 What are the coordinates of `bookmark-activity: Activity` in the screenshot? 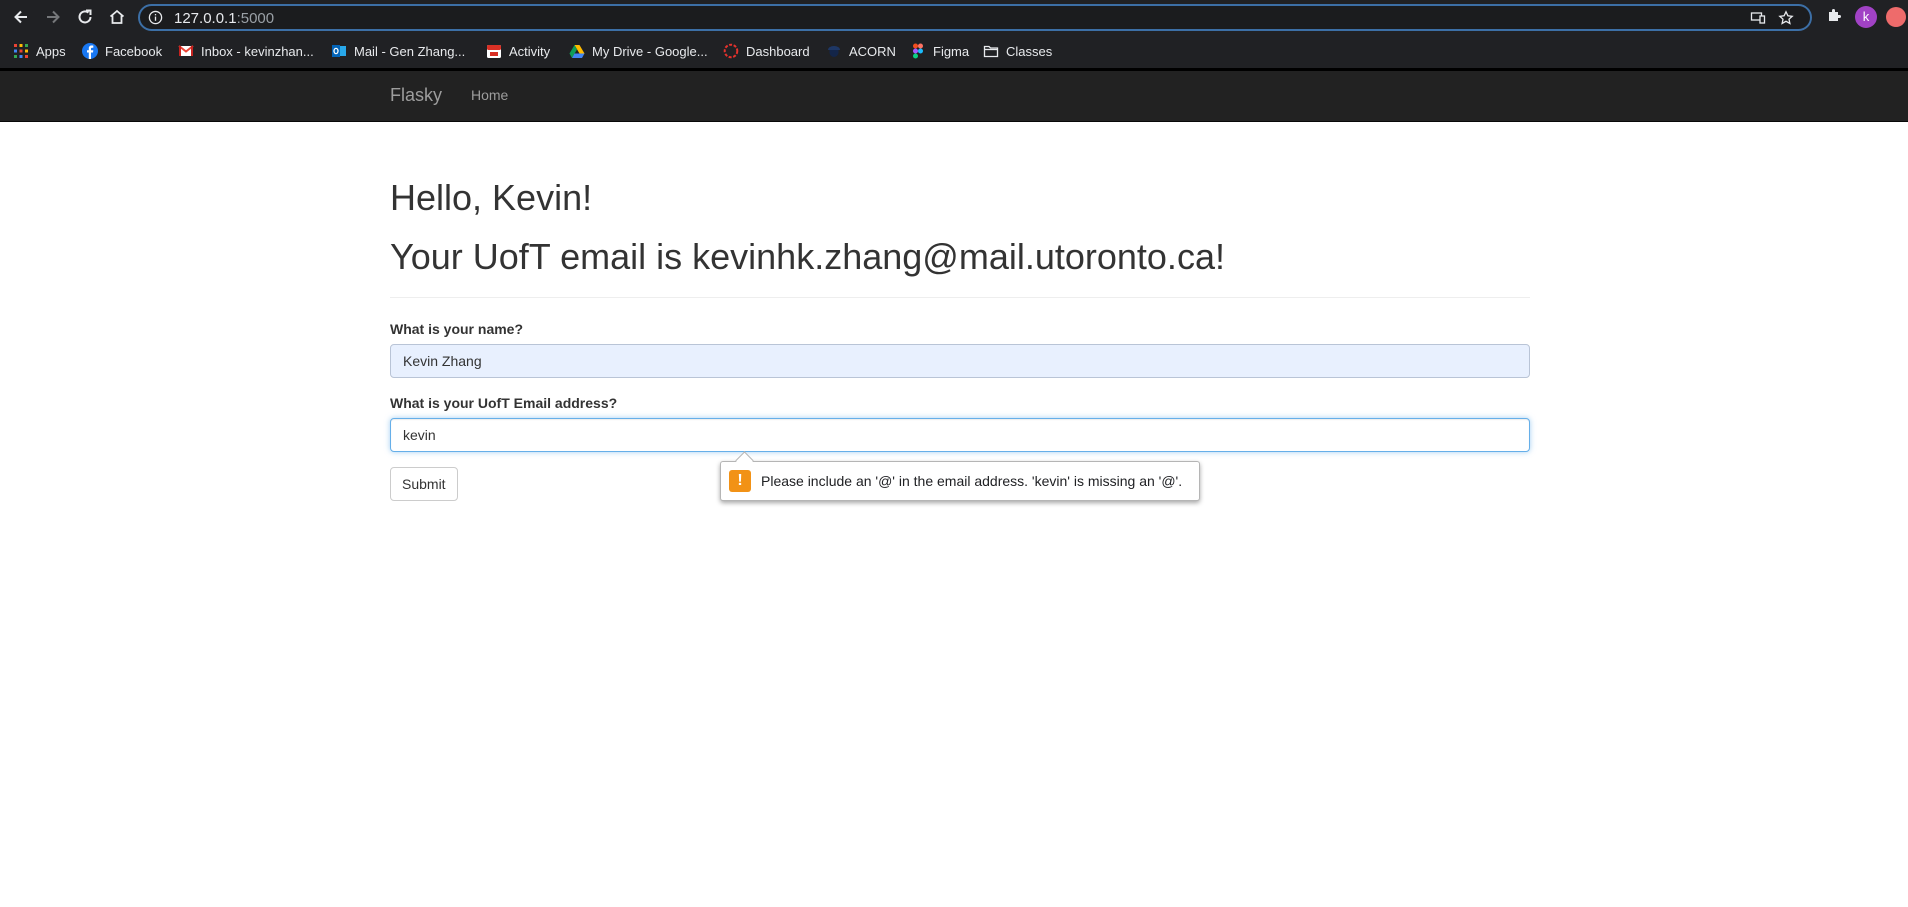 It's located at (518, 51).